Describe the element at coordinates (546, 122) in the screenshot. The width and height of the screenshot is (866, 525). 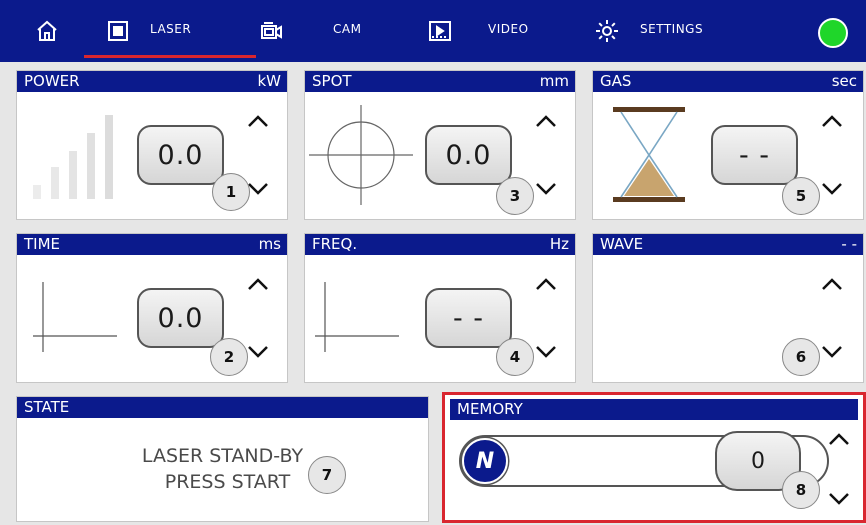
I see `spot-increase-button` at that location.